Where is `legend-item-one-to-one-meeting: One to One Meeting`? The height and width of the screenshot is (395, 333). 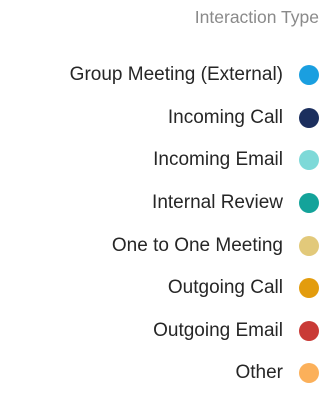 legend-item-one-to-one-meeting: One to One Meeting is located at coordinates (201, 245).